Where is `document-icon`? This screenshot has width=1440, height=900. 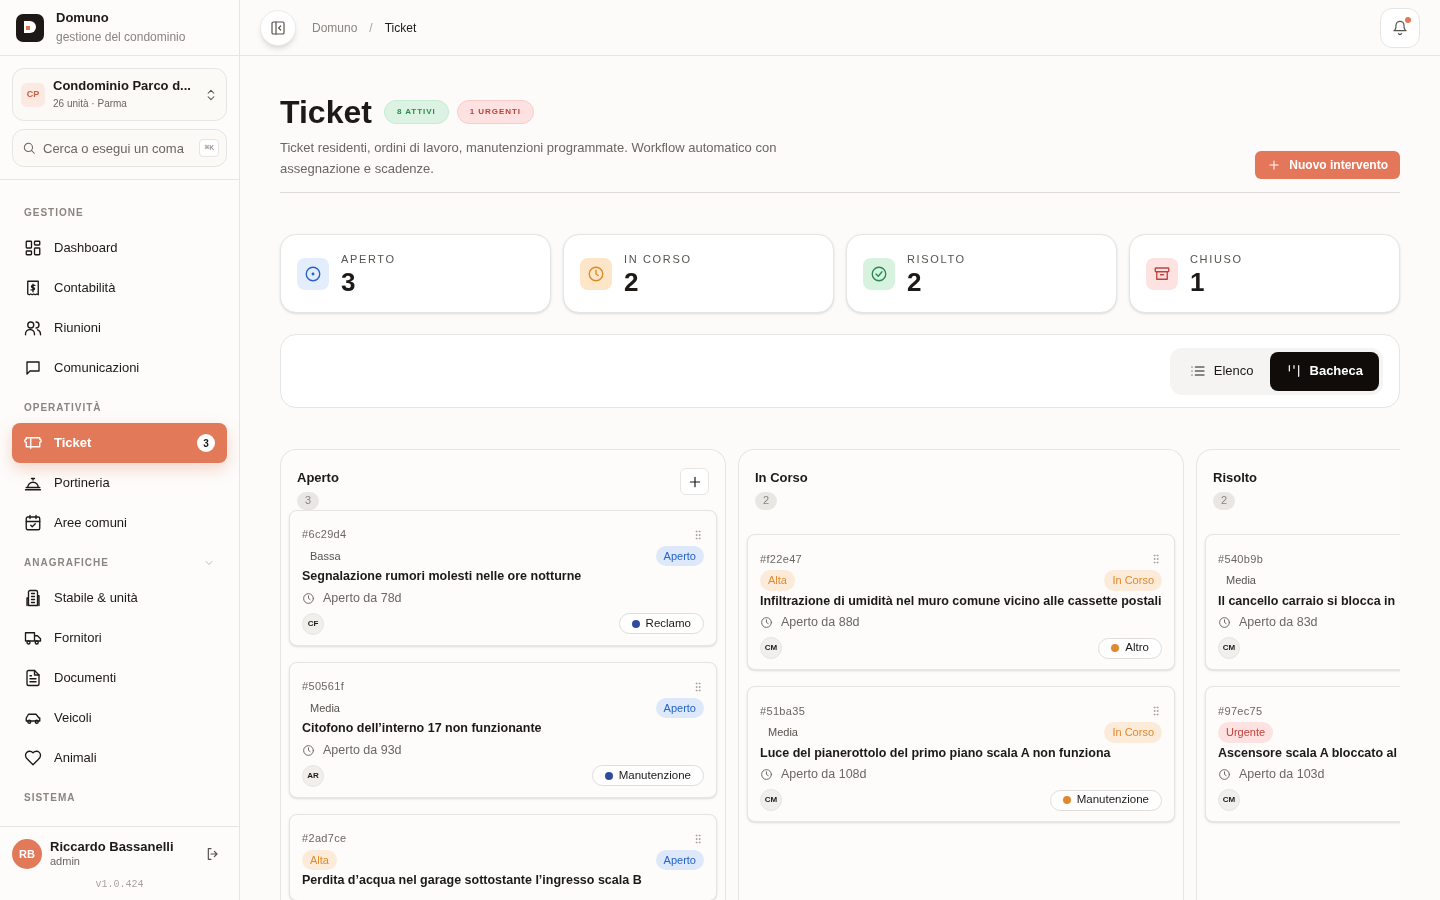 document-icon is located at coordinates (33, 678).